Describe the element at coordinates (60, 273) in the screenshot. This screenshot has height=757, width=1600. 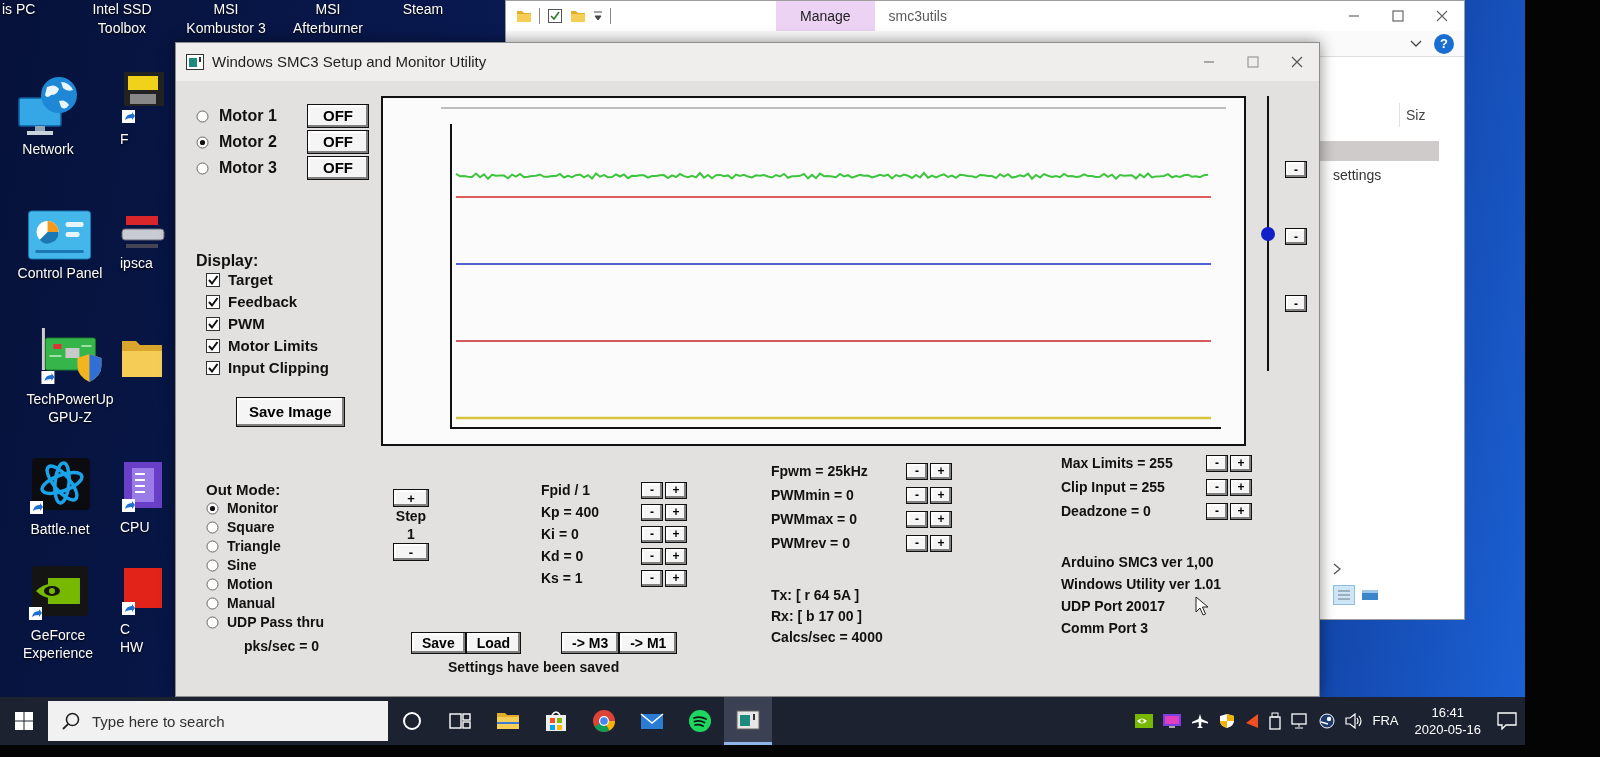
I see `desktop-icon-label: Control Panel` at that location.